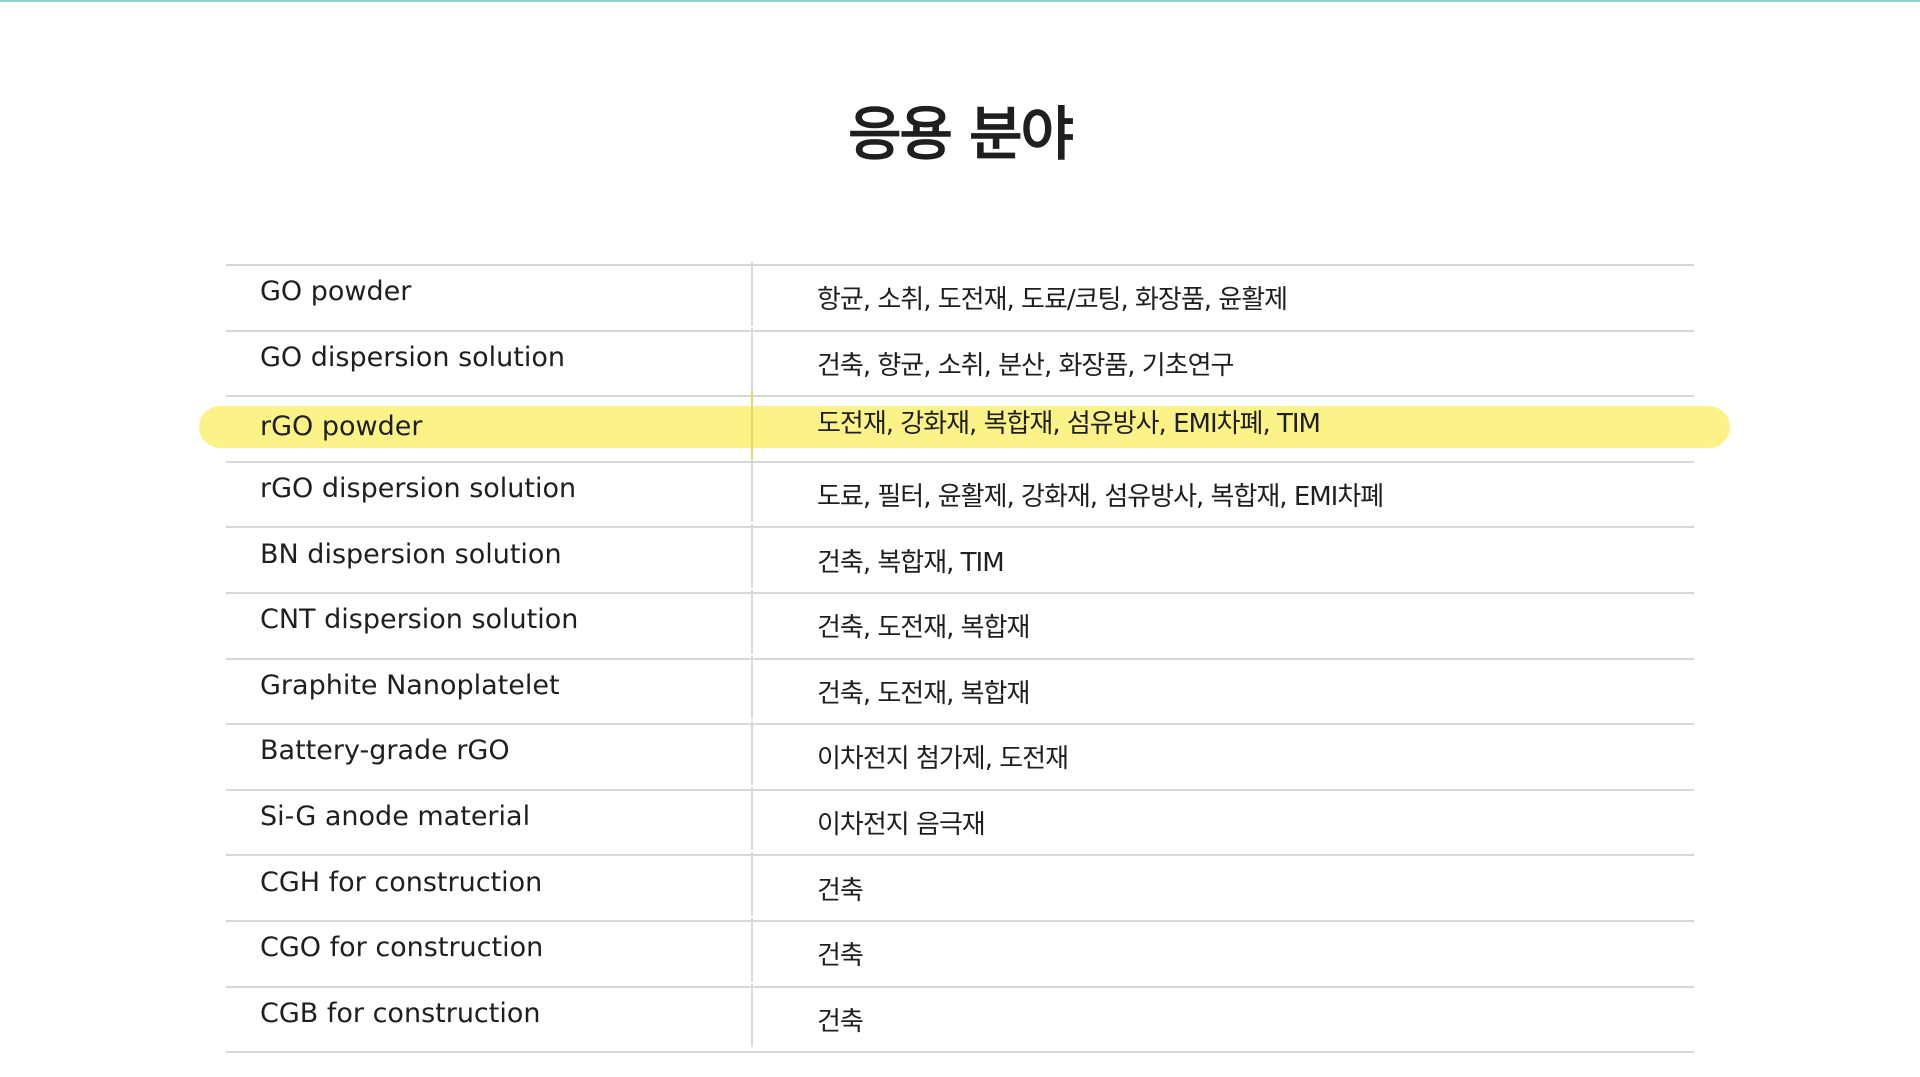 This screenshot has height=1077, width=1920. I want to click on product-name: rGO dispersion solution, so click(418, 489).